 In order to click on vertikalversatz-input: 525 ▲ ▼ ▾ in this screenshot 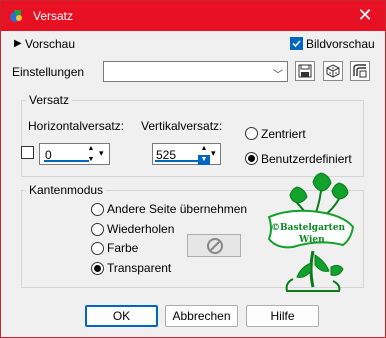, I will do `click(186, 154)`.